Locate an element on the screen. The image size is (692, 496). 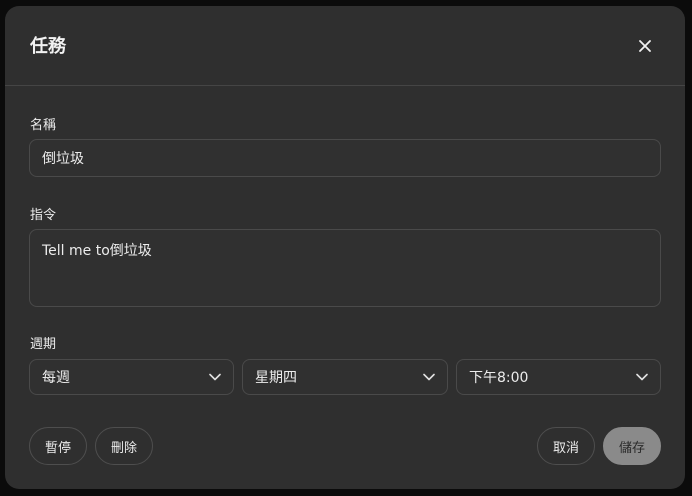
frequency-select: 每週 is located at coordinates (131, 377).